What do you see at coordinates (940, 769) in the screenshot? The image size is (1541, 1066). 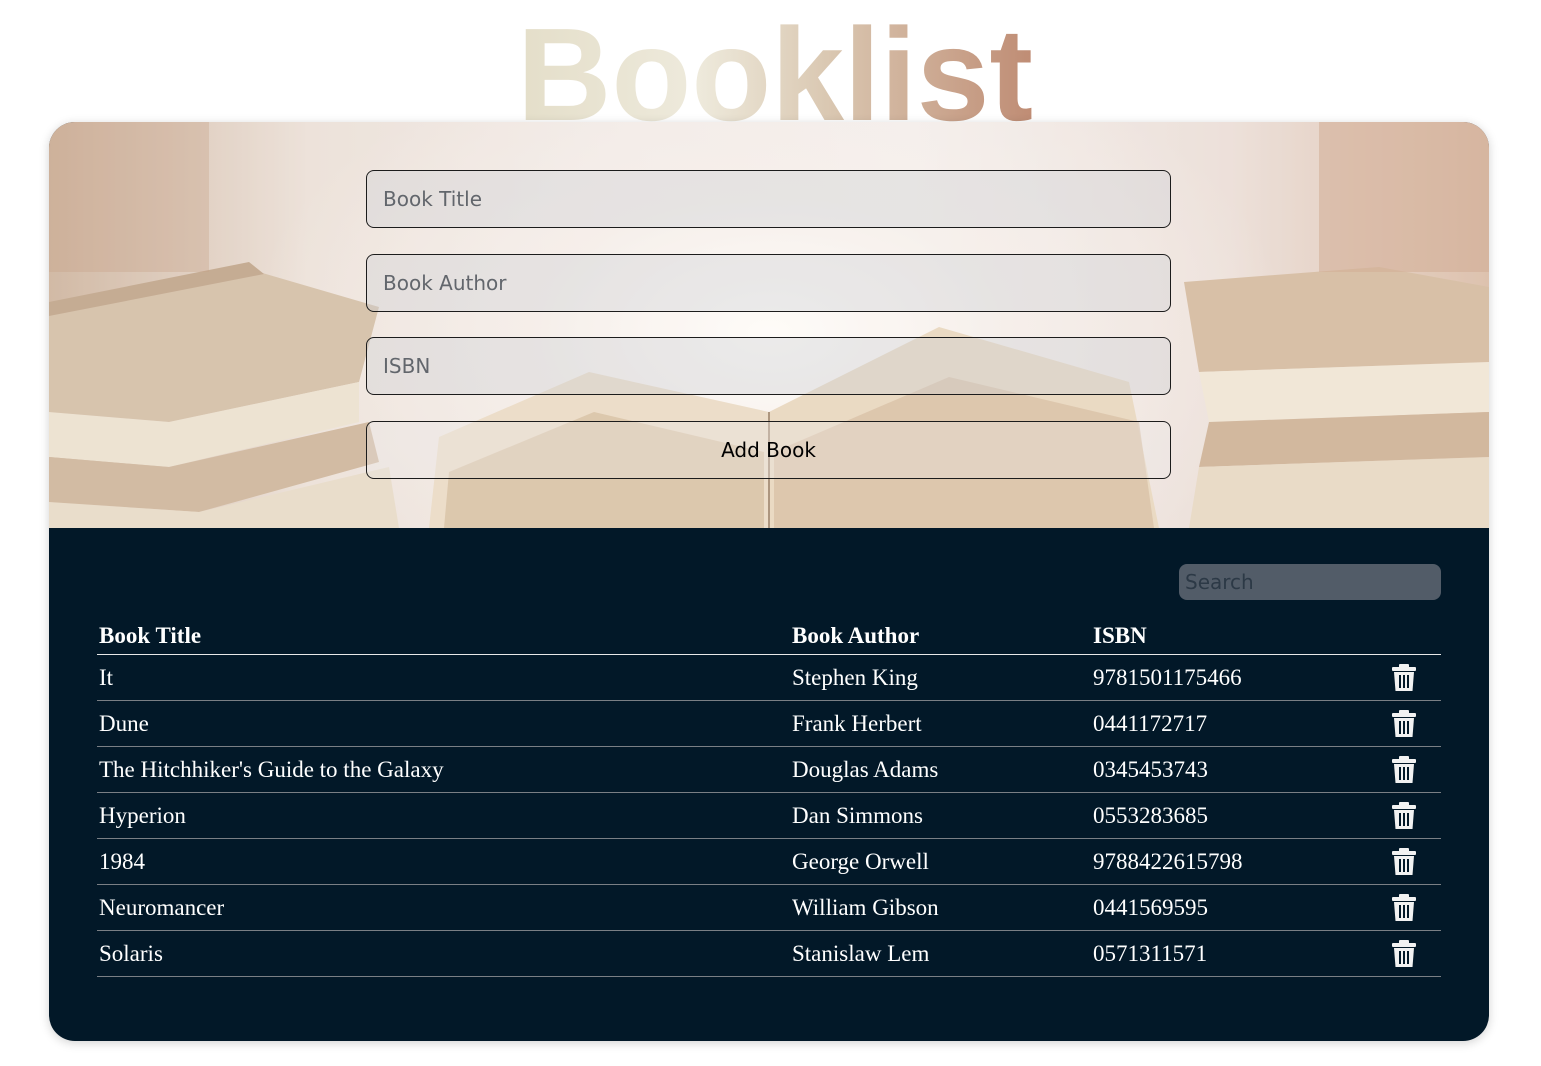 I see `row-author: Douglas Adams` at bounding box center [940, 769].